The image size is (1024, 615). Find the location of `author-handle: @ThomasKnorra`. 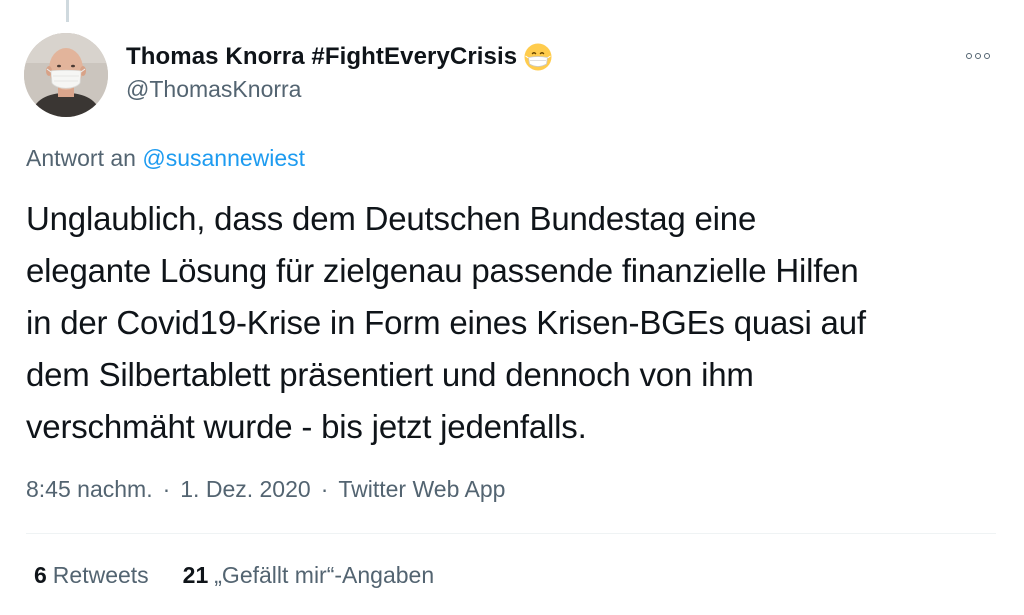

author-handle: @ThomasKnorra is located at coordinates (339, 89).